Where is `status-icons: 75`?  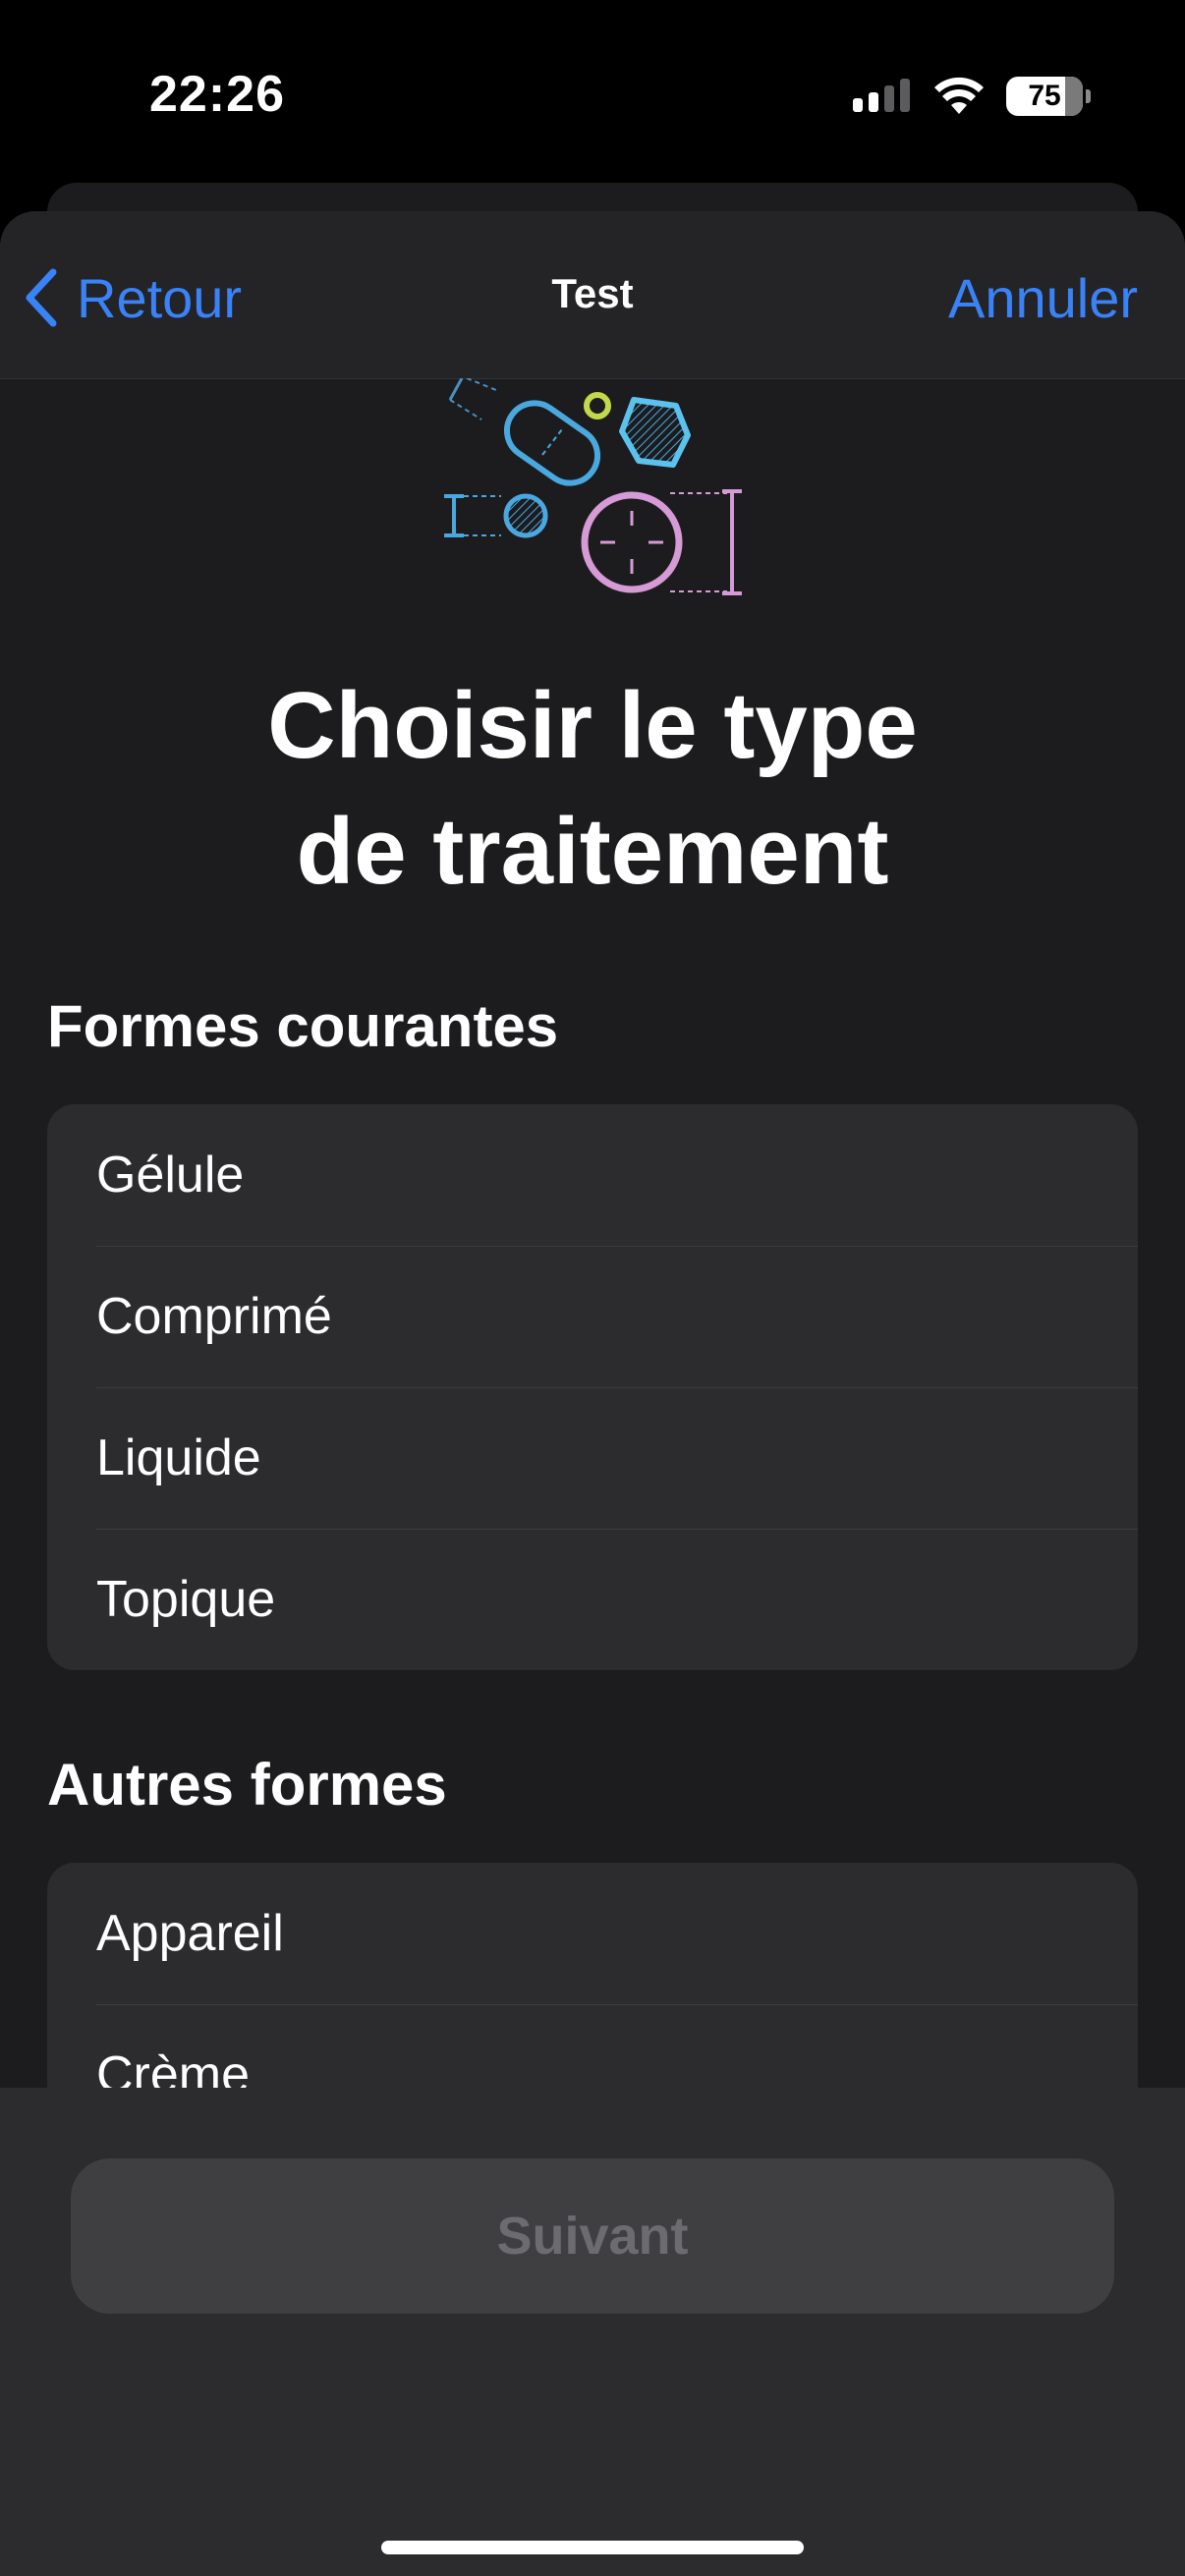 status-icons: 75 is located at coordinates (972, 96).